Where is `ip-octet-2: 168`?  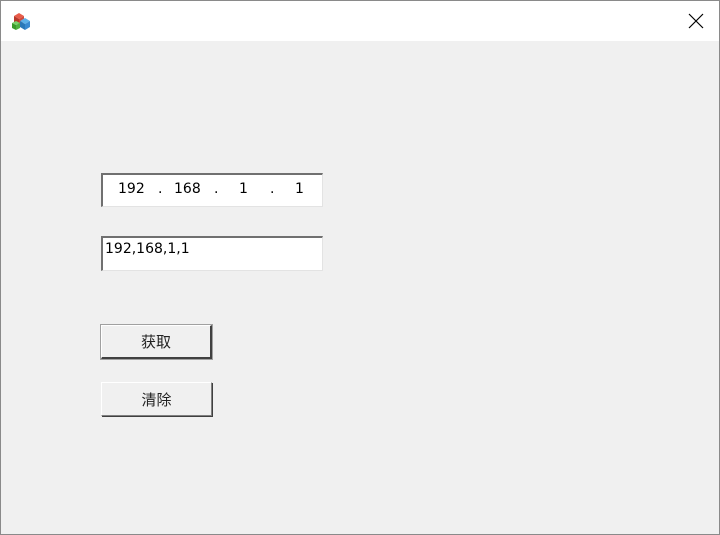
ip-octet-2: 168 is located at coordinates (187, 189).